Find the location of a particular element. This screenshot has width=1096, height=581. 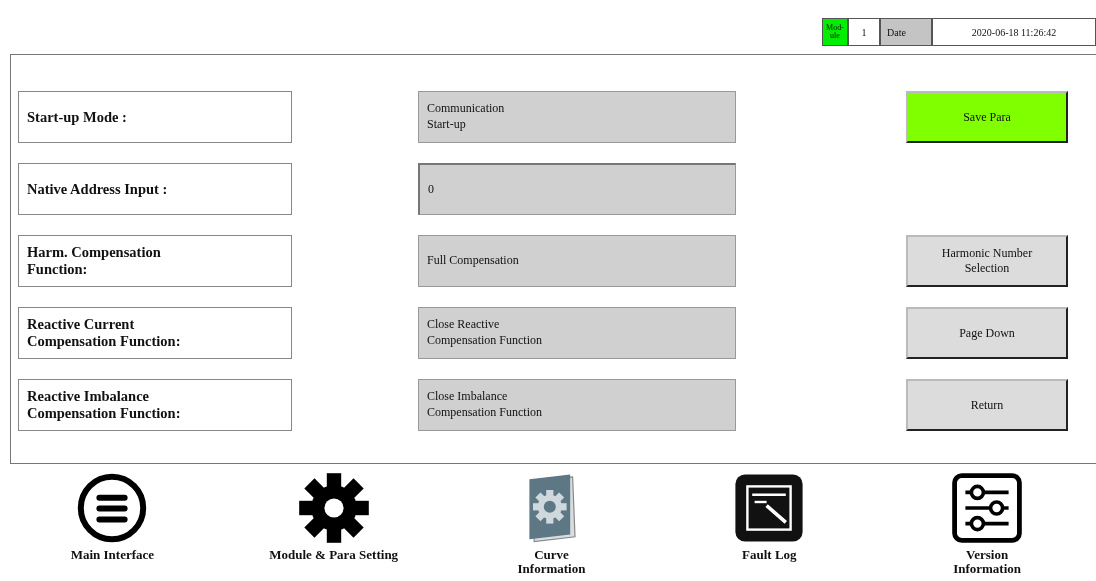

parameter-label: Harm. Compensation Function: is located at coordinates (155, 261).